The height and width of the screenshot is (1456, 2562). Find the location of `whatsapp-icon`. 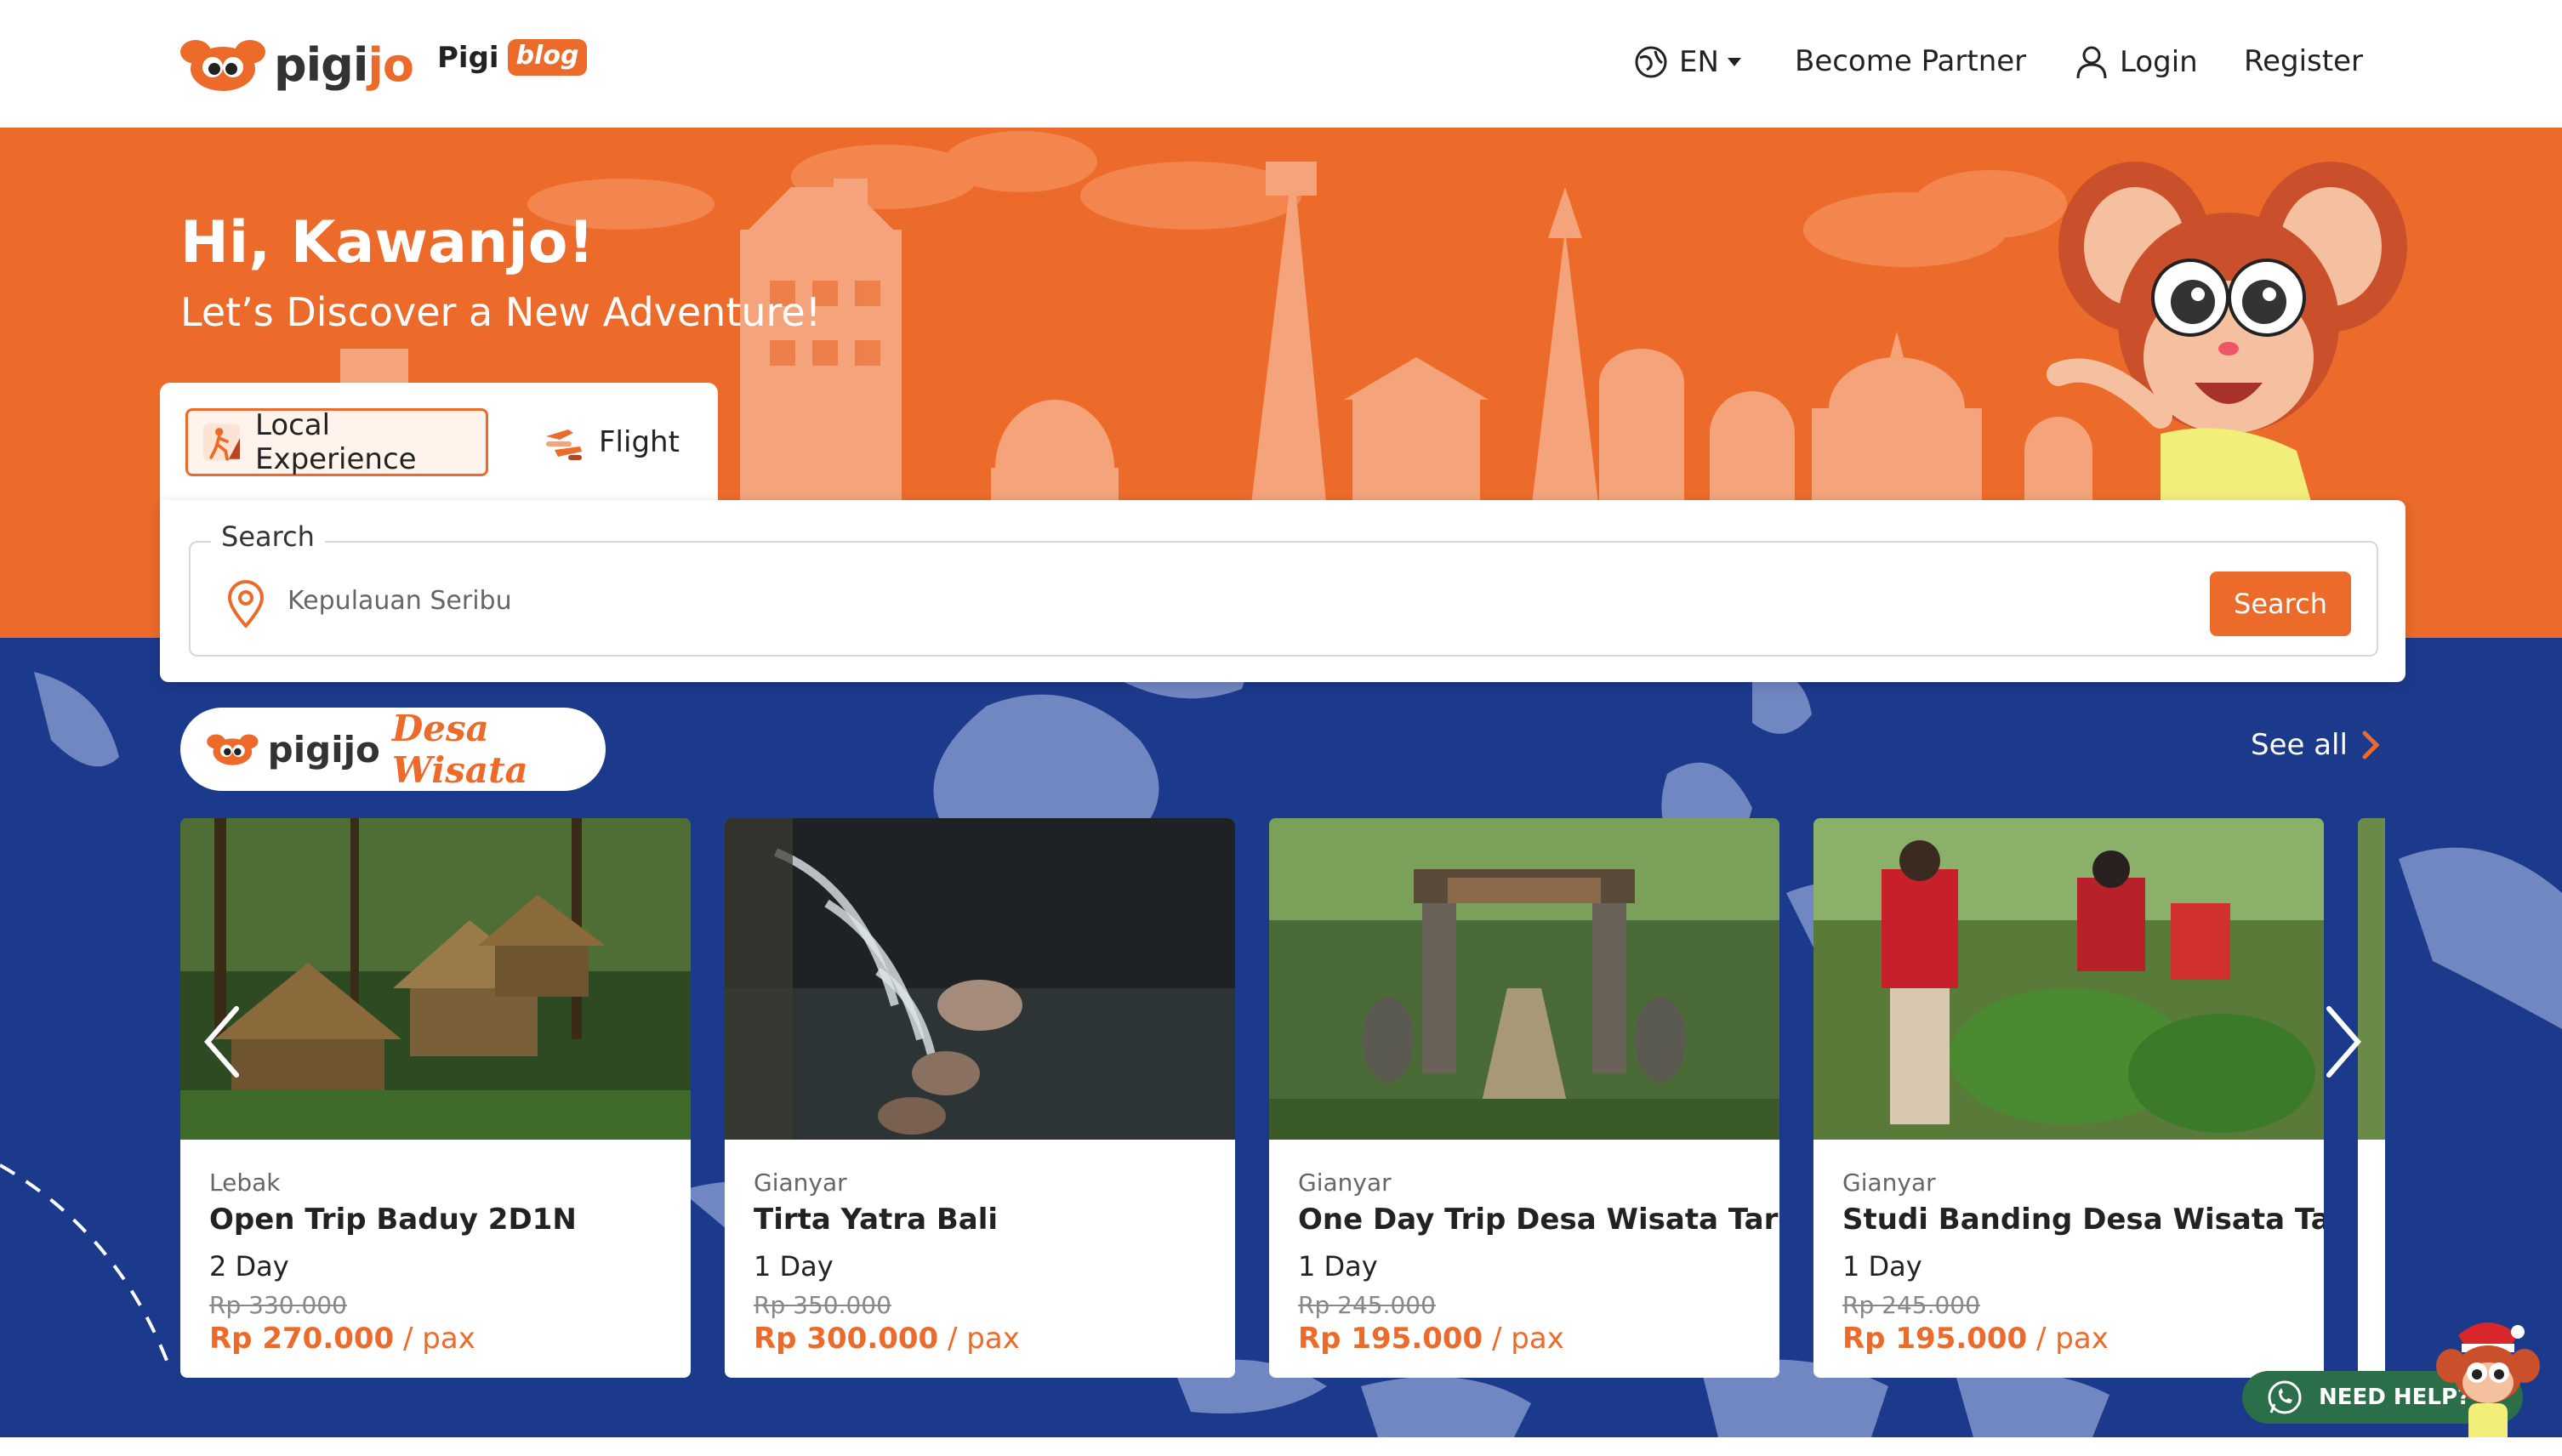

whatsapp-icon is located at coordinates (2285, 1397).